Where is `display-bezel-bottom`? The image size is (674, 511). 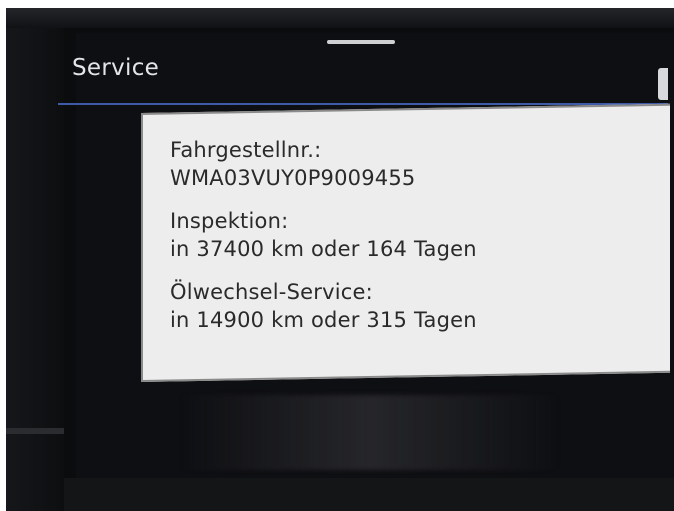
display-bezel-bottom is located at coordinates (369, 494).